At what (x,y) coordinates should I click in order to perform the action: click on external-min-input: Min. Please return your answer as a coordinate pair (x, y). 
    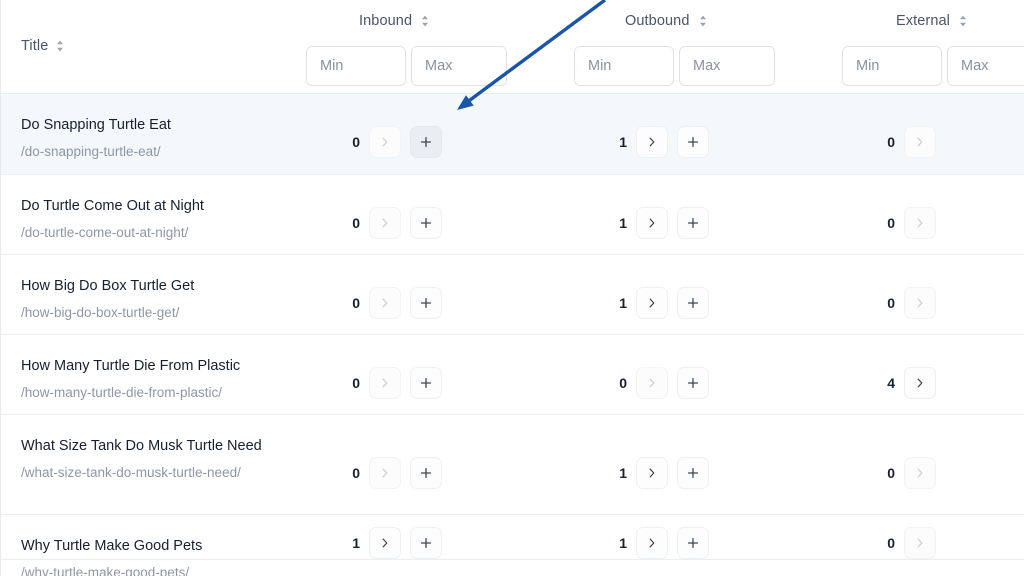
    Looking at the image, I should click on (892, 66).